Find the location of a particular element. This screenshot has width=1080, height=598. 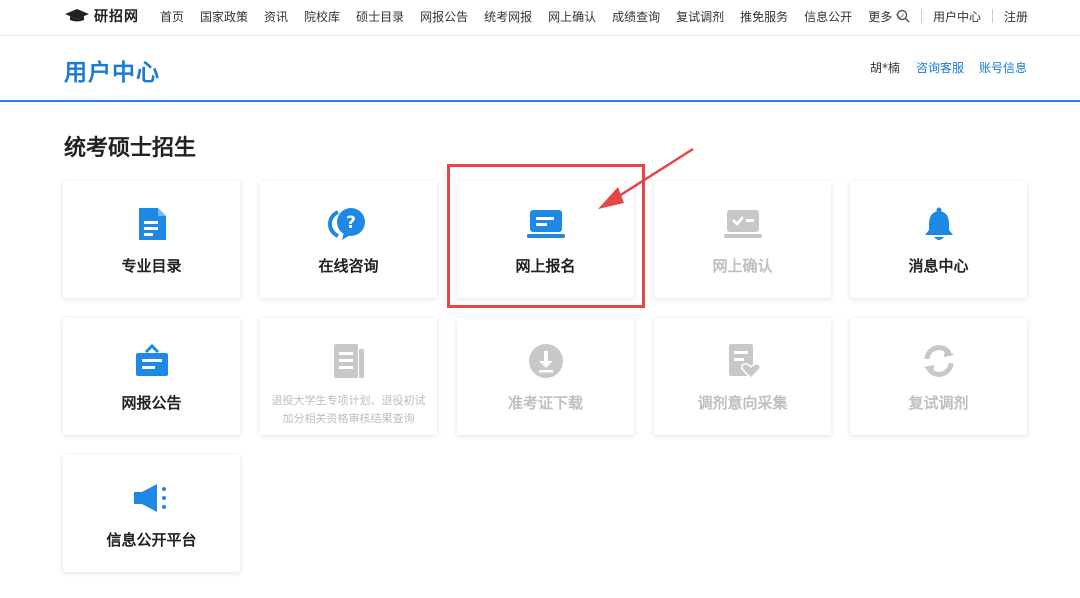

card-online-consult: ? 在线咨询 is located at coordinates (348, 239).